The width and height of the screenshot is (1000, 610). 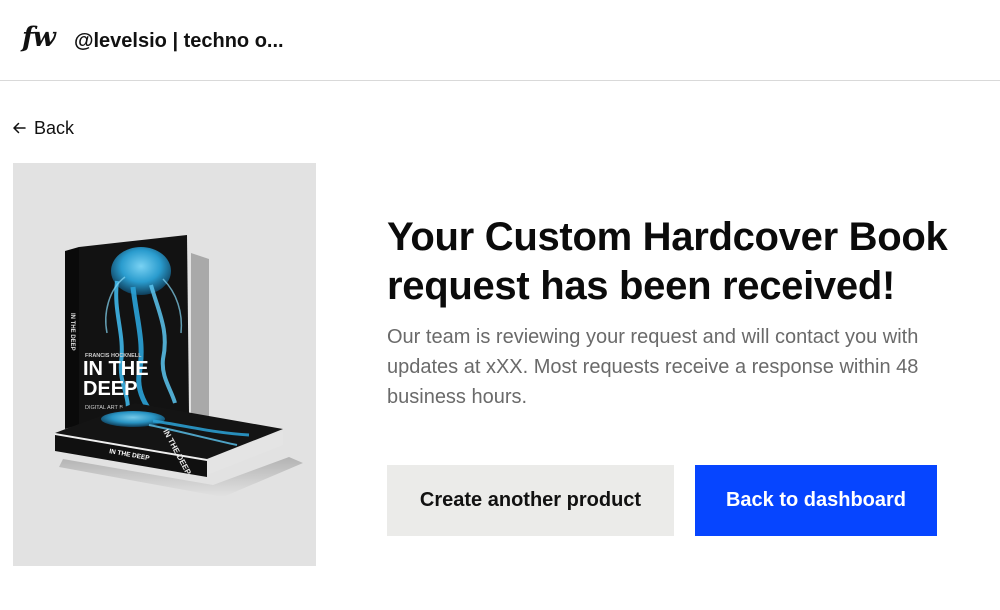 What do you see at coordinates (19, 128) in the screenshot?
I see `arrow-left-icon` at bounding box center [19, 128].